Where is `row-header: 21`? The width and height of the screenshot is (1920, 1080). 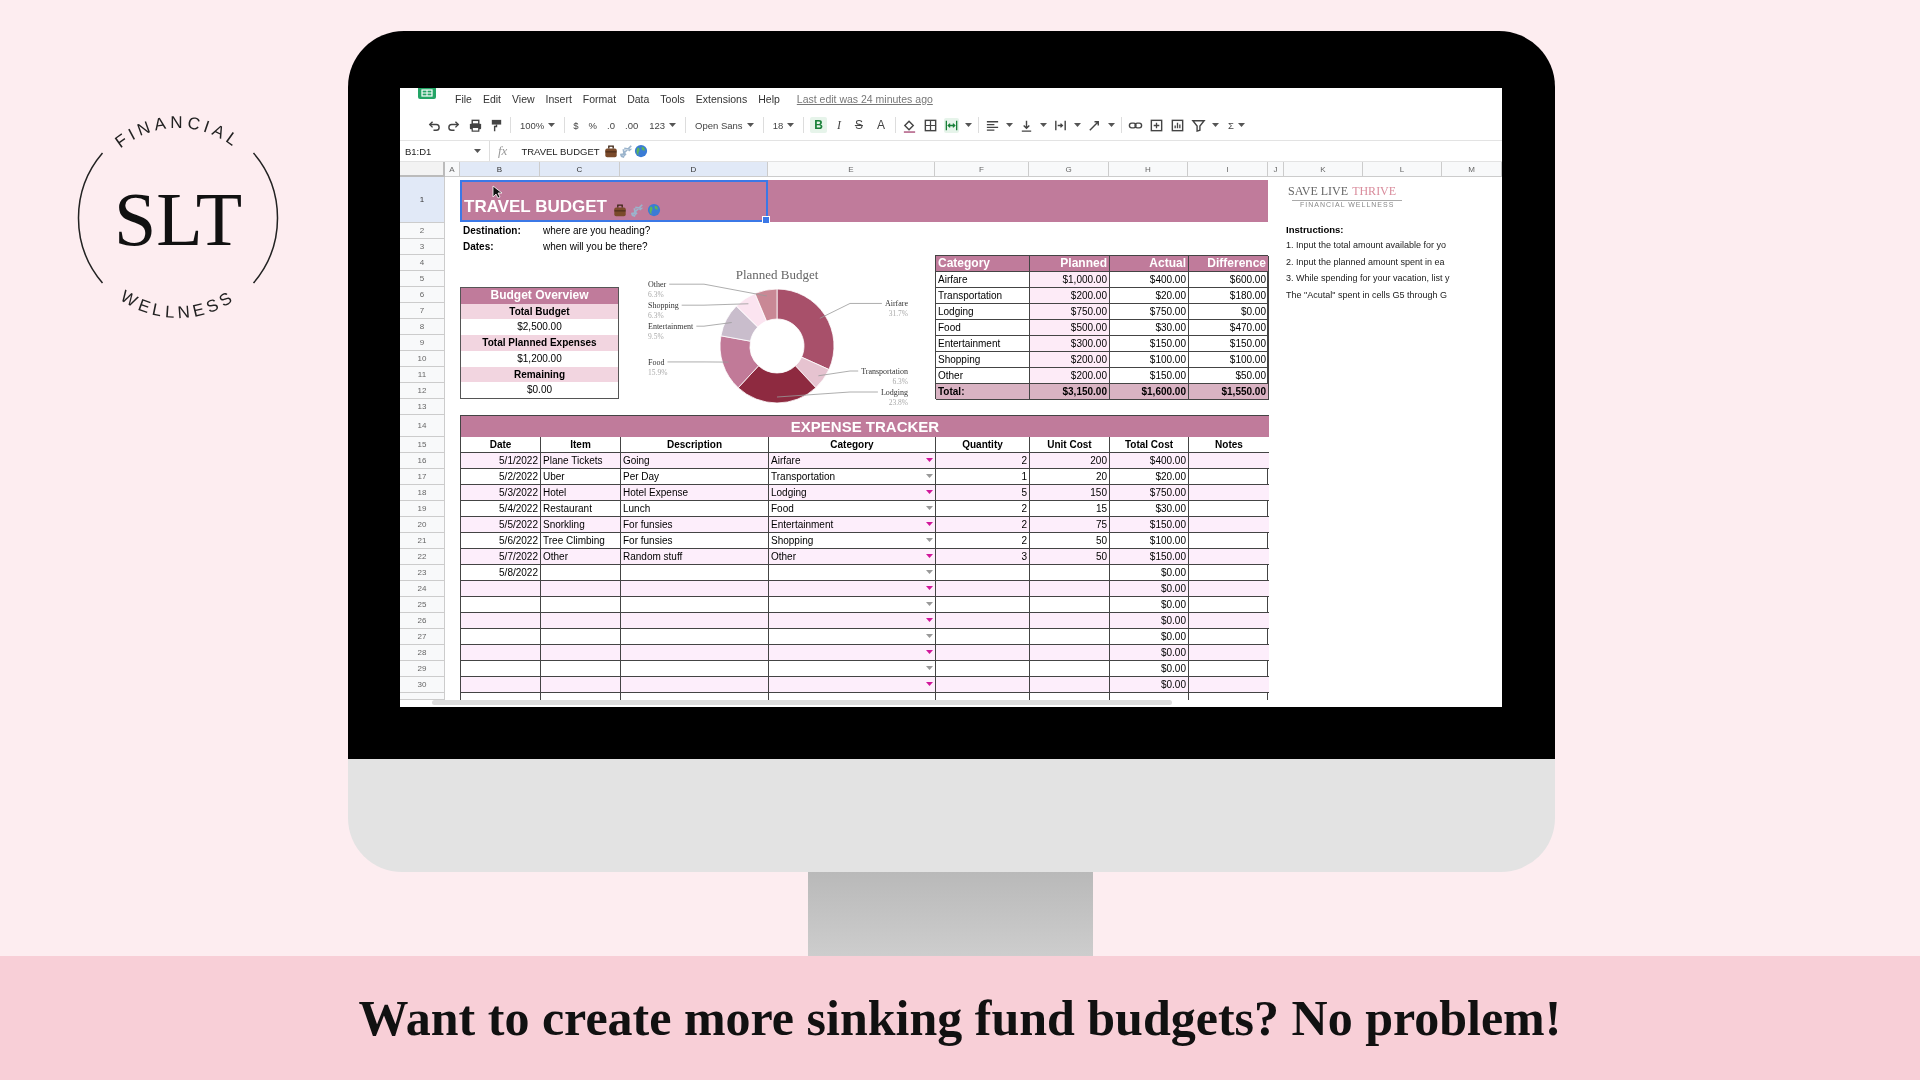
row-header: 21 is located at coordinates (422, 541).